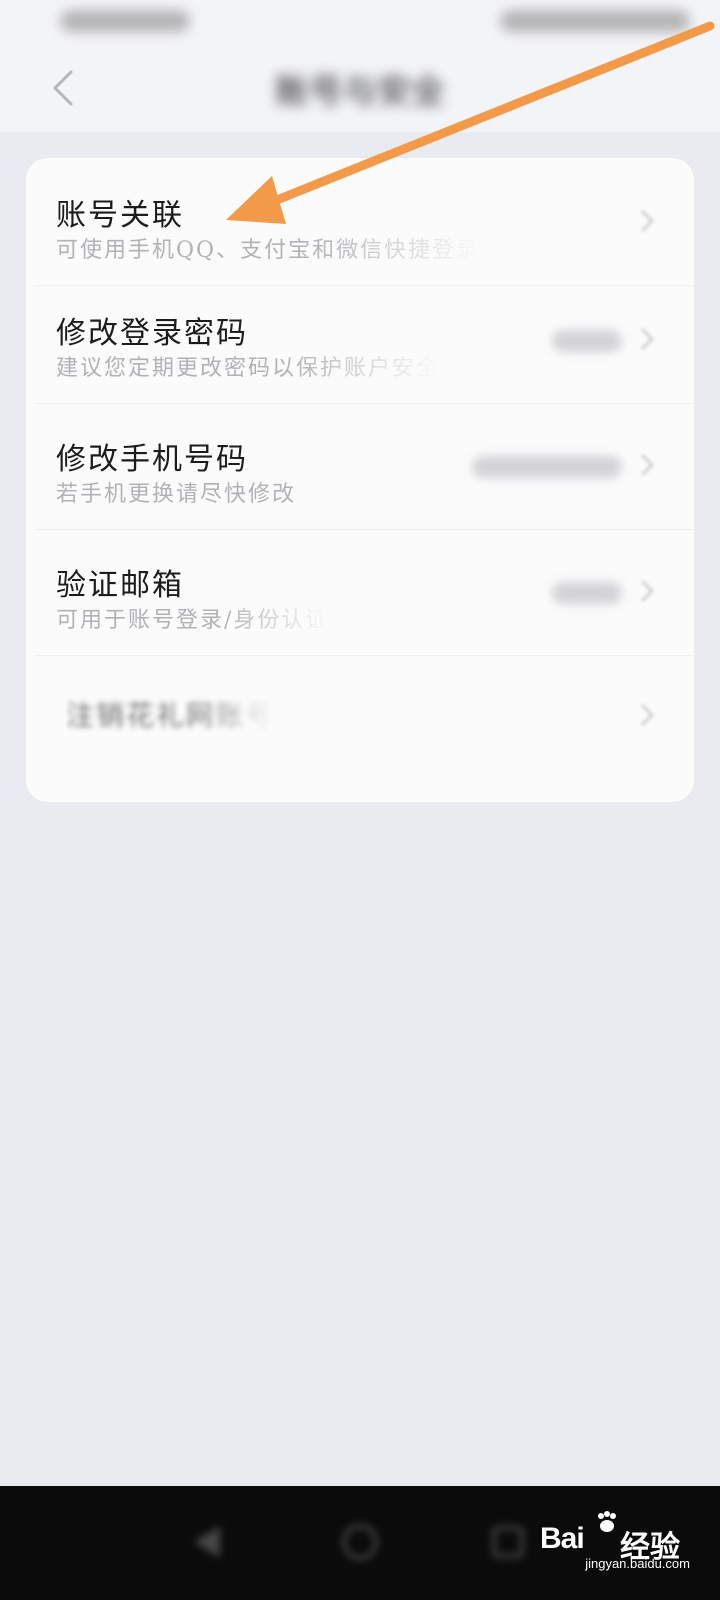 This screenshot has width=720, height=1600. Describe the element at coordinates (248, 368) in the screenshot. I see `settings-item-subtitle: 建议您定期更改密码以保护账户安全` at that location.